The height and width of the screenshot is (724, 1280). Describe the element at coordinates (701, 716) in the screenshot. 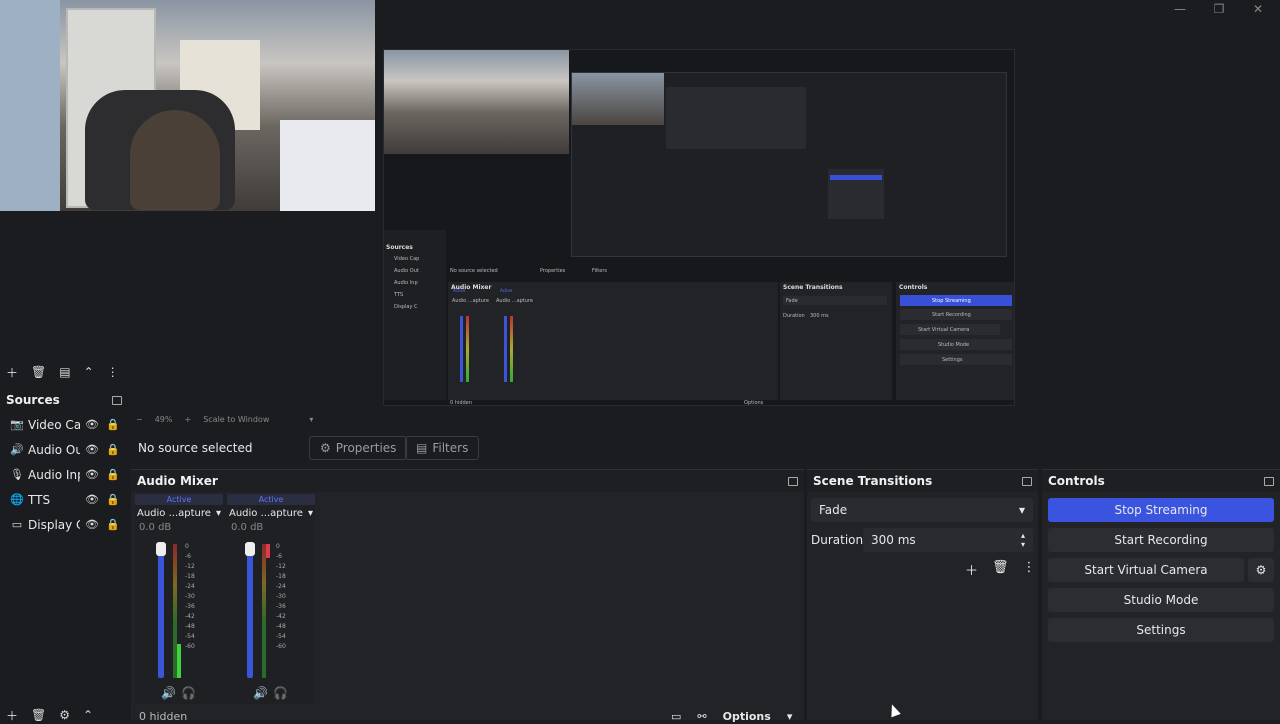

I see `link-icon: ⚯` at that location.